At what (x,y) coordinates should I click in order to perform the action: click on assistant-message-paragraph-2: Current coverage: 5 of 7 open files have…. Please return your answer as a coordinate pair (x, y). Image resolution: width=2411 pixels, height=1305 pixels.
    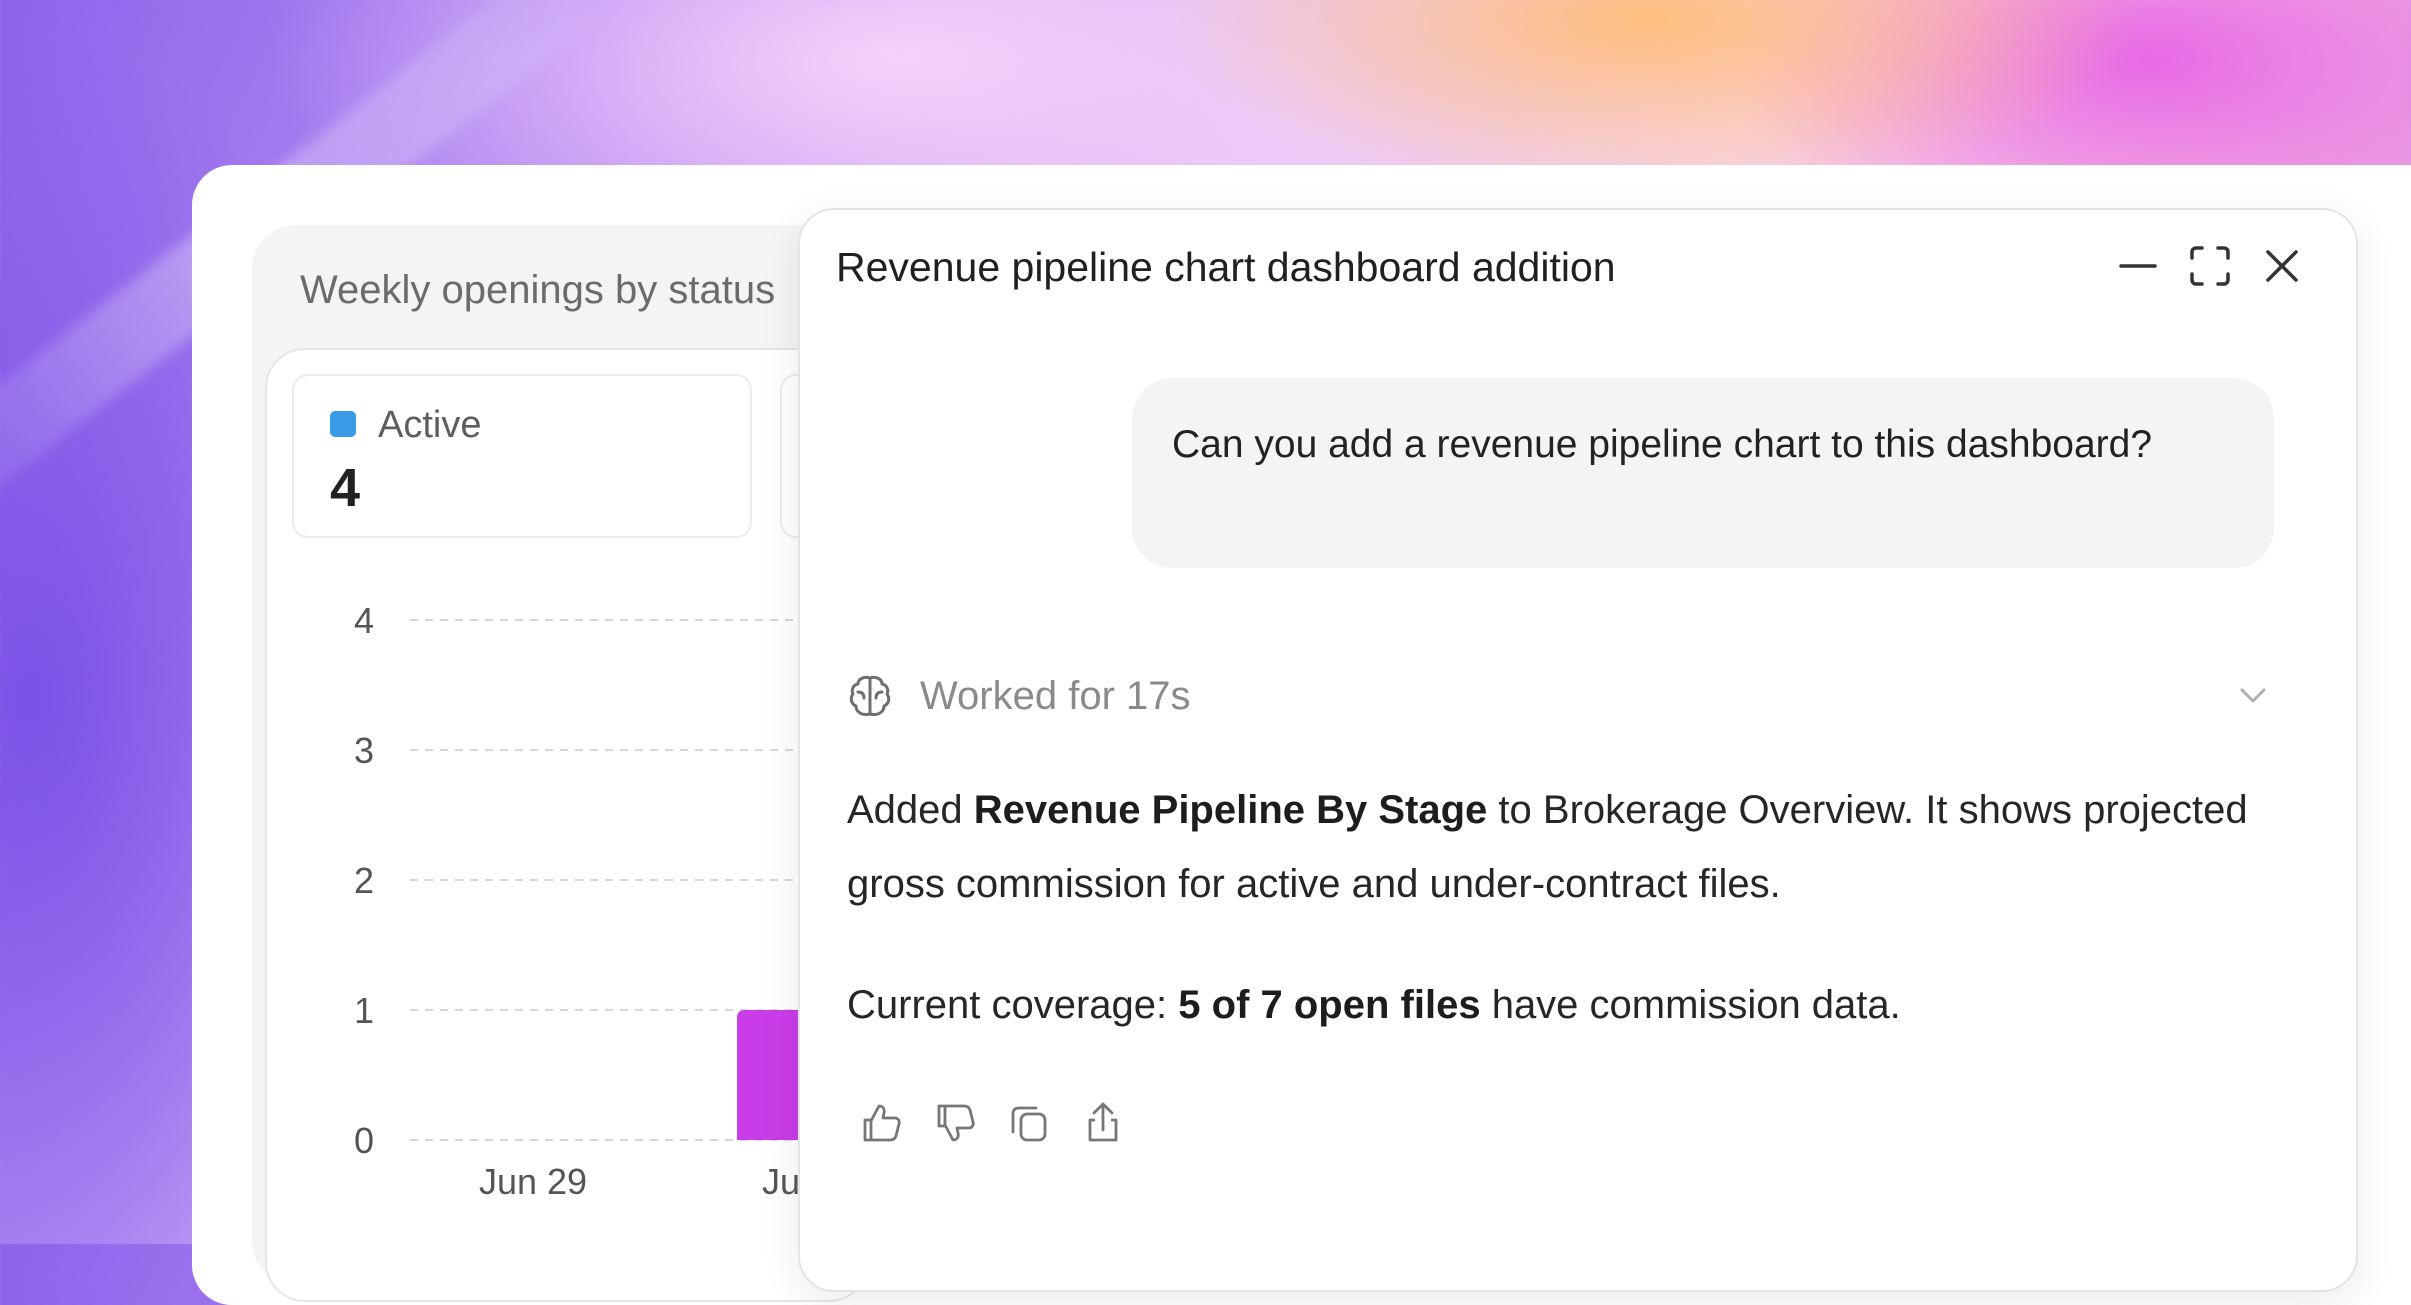
    Looking at the image, I should click on (1567, 1005).